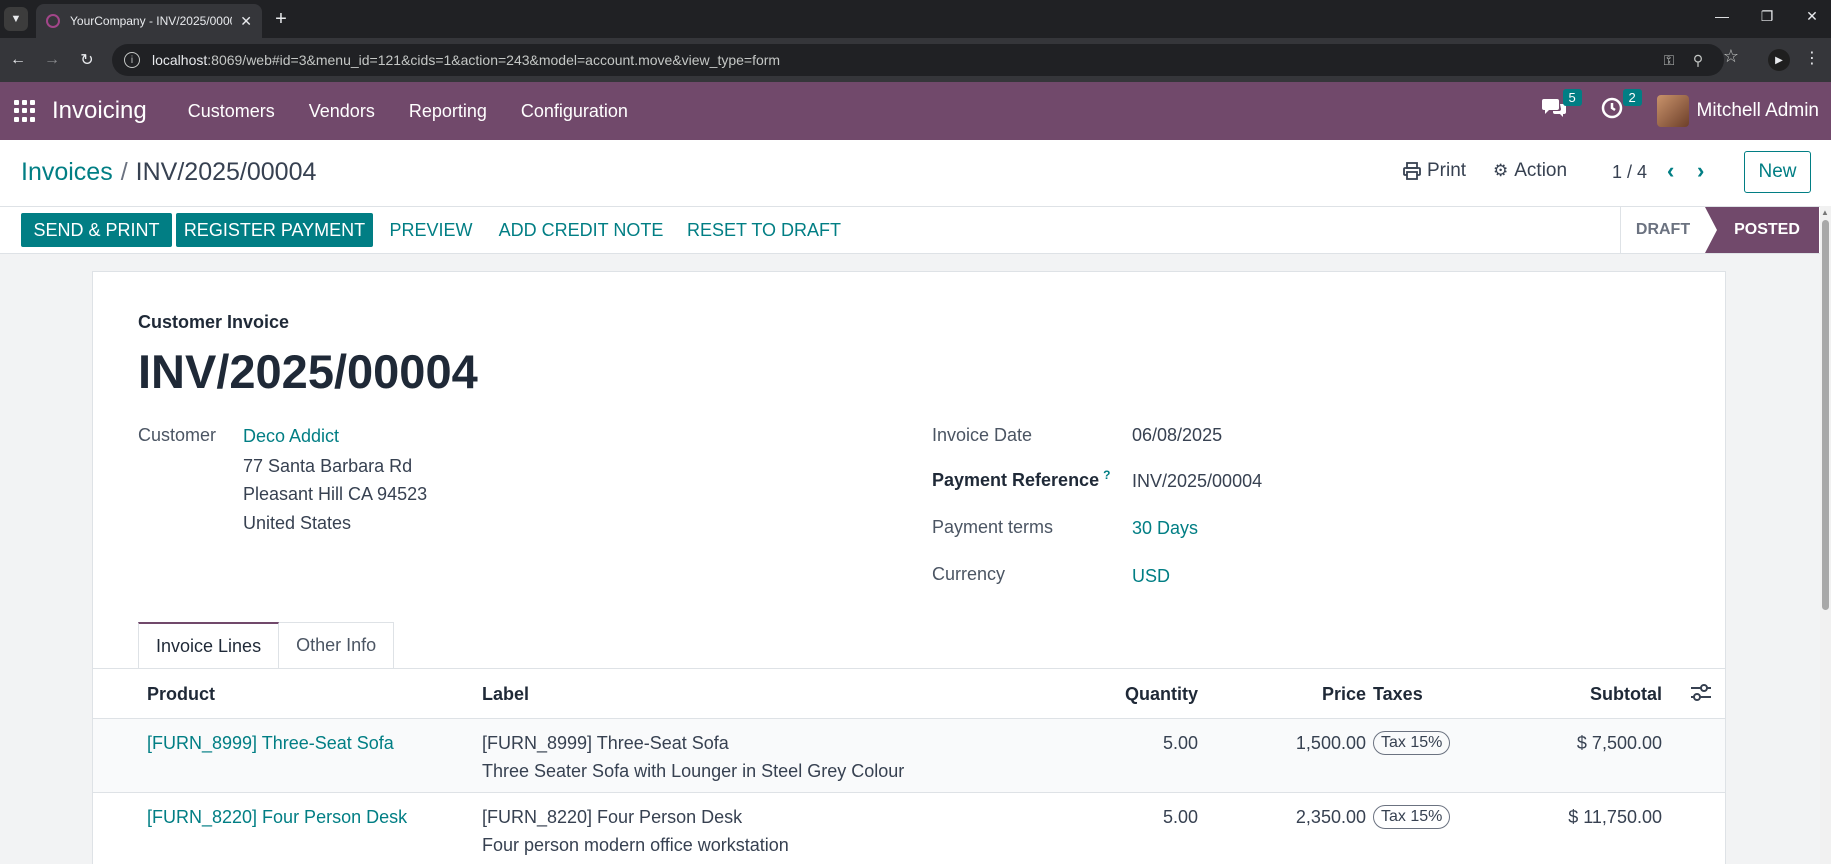  What do you see at coordinates (246, 21) in the screenshot?
I see `close-icon: ✕` at bounding box center [246, 21].